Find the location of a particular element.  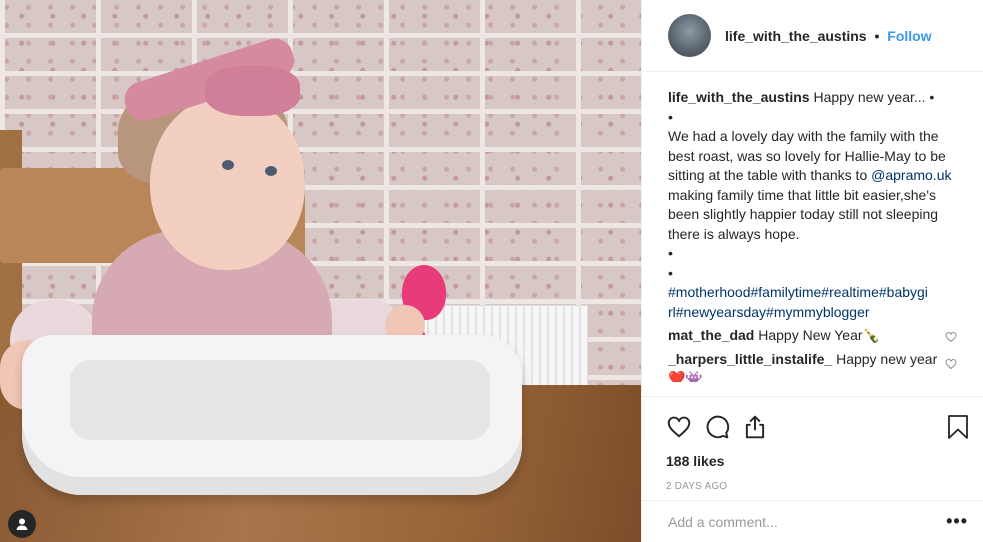

caption-line4: • is located at coordinates (670, 253).